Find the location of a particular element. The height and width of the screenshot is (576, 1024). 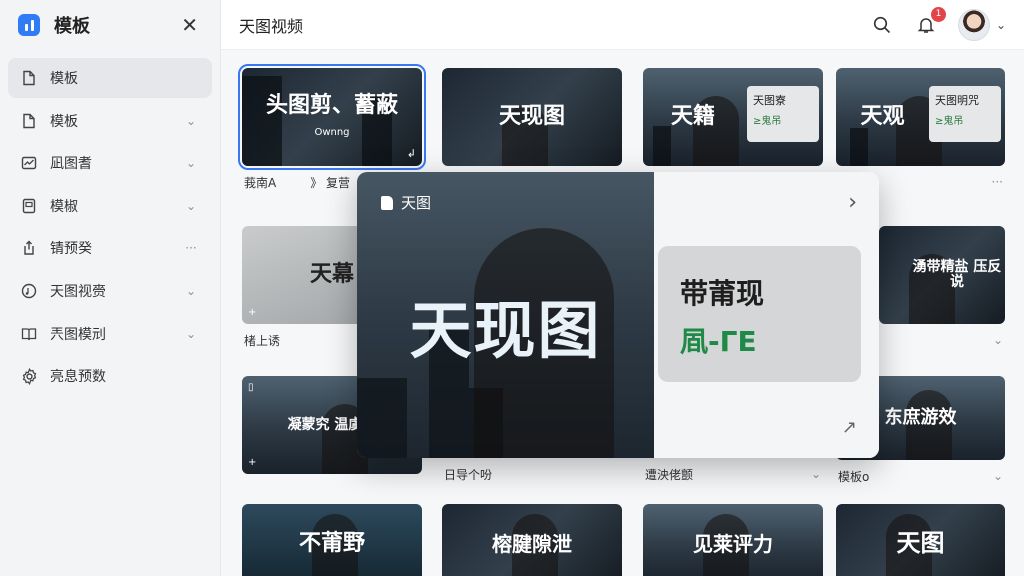

user-menu: ⌄ is located at coordinates (981, 24).